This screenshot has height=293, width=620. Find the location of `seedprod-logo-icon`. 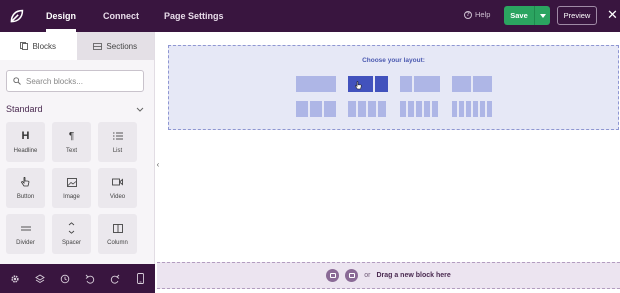

seedprod-logo-icon is located at coordinates (16, 16).